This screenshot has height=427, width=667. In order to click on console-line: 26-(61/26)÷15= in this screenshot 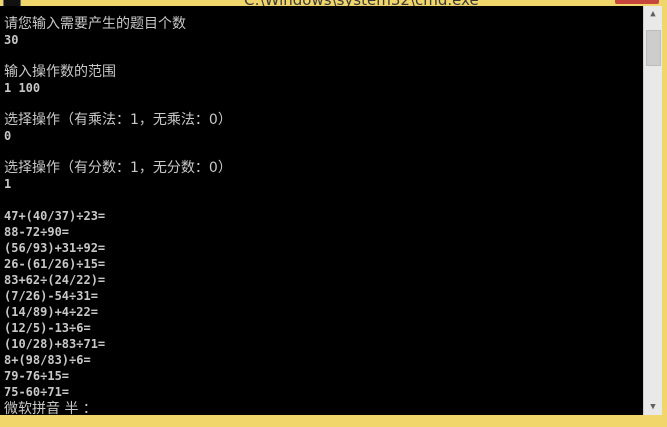, I will do `click(55, 264)`.